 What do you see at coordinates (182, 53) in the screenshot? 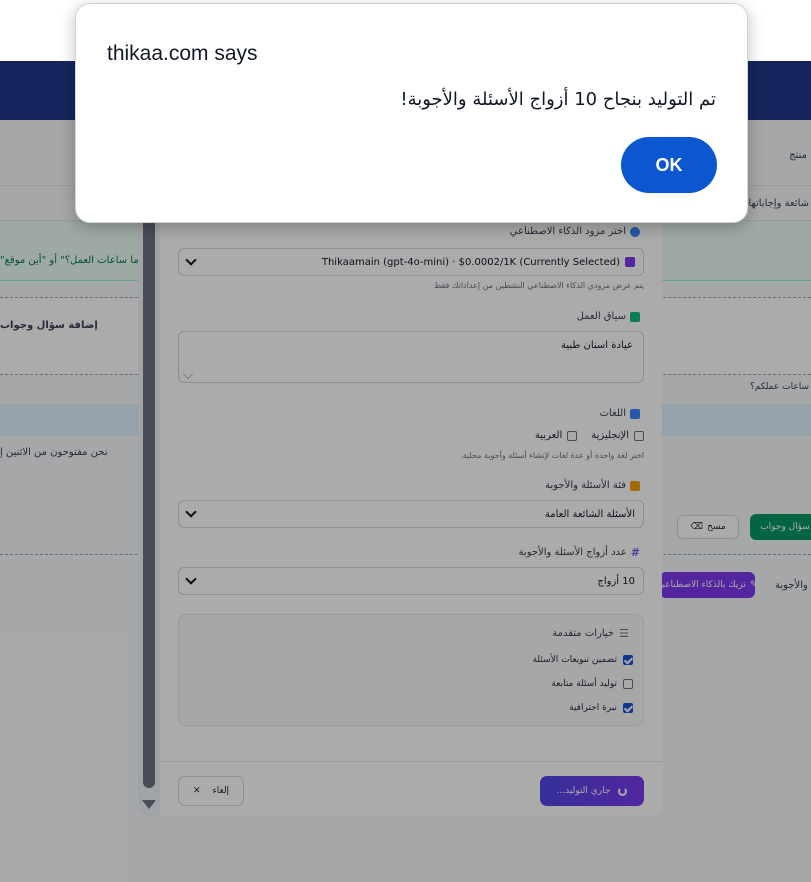
I see `alert-title: thikaa.com says` at bounding box center [182, 53].